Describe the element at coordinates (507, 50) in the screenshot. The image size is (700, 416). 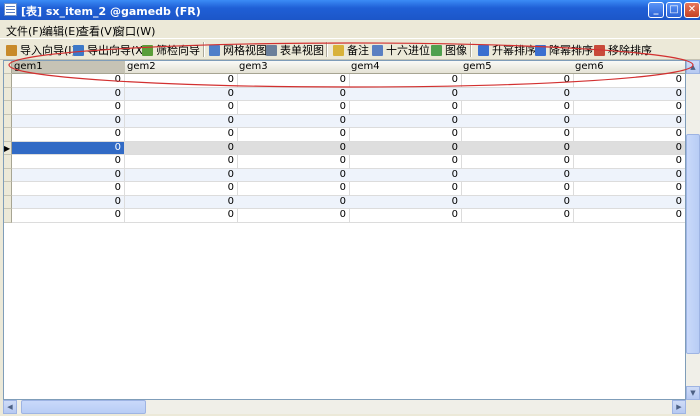
I see `sort-asc-button: 升幂排序` at that location.